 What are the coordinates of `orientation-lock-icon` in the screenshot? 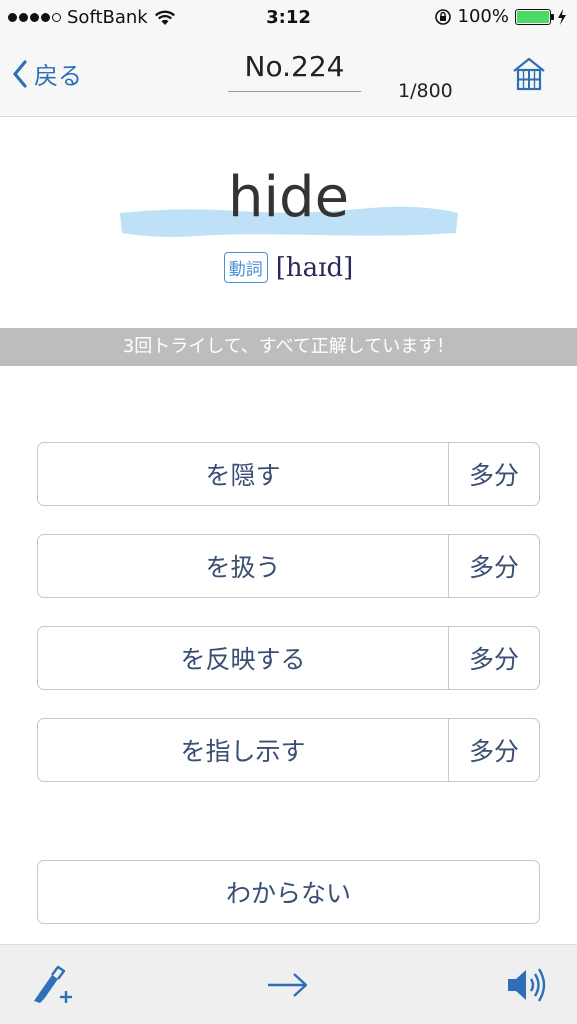 It's located at (442, 16).